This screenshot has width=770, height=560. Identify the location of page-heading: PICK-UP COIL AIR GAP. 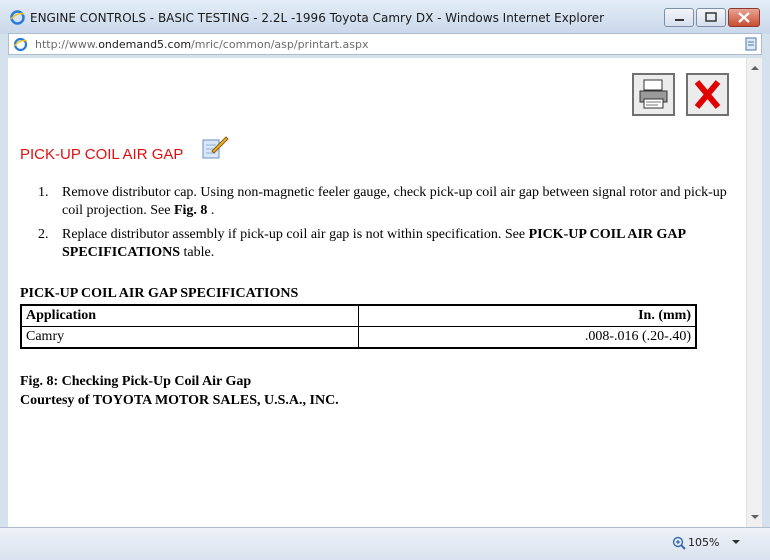
(102, 154).